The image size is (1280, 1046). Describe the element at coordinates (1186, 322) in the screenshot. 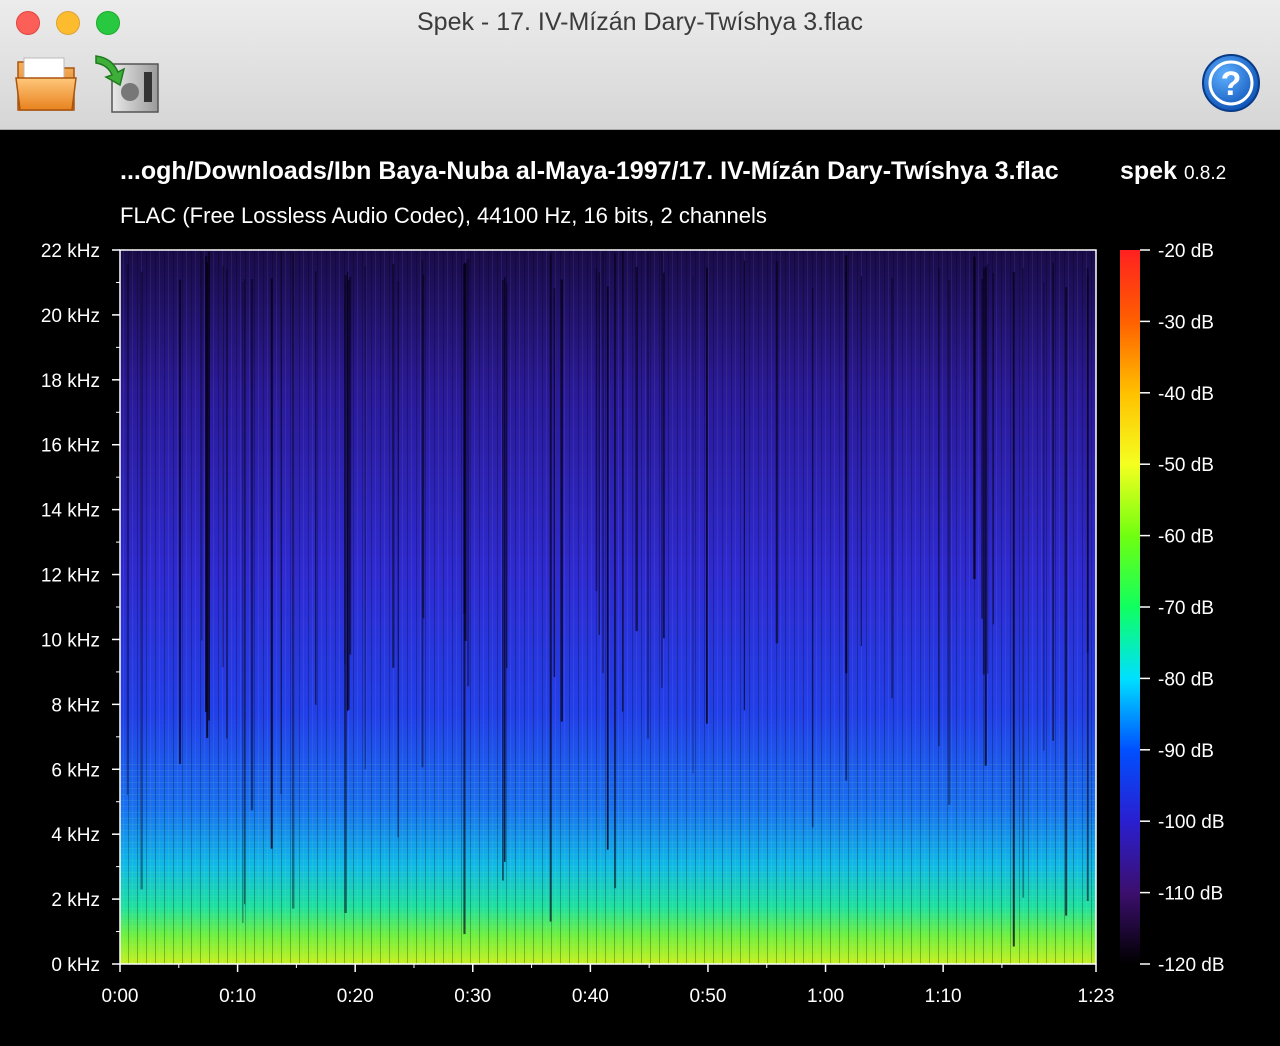

I see `db-tick-label: -30 dB` at that location.